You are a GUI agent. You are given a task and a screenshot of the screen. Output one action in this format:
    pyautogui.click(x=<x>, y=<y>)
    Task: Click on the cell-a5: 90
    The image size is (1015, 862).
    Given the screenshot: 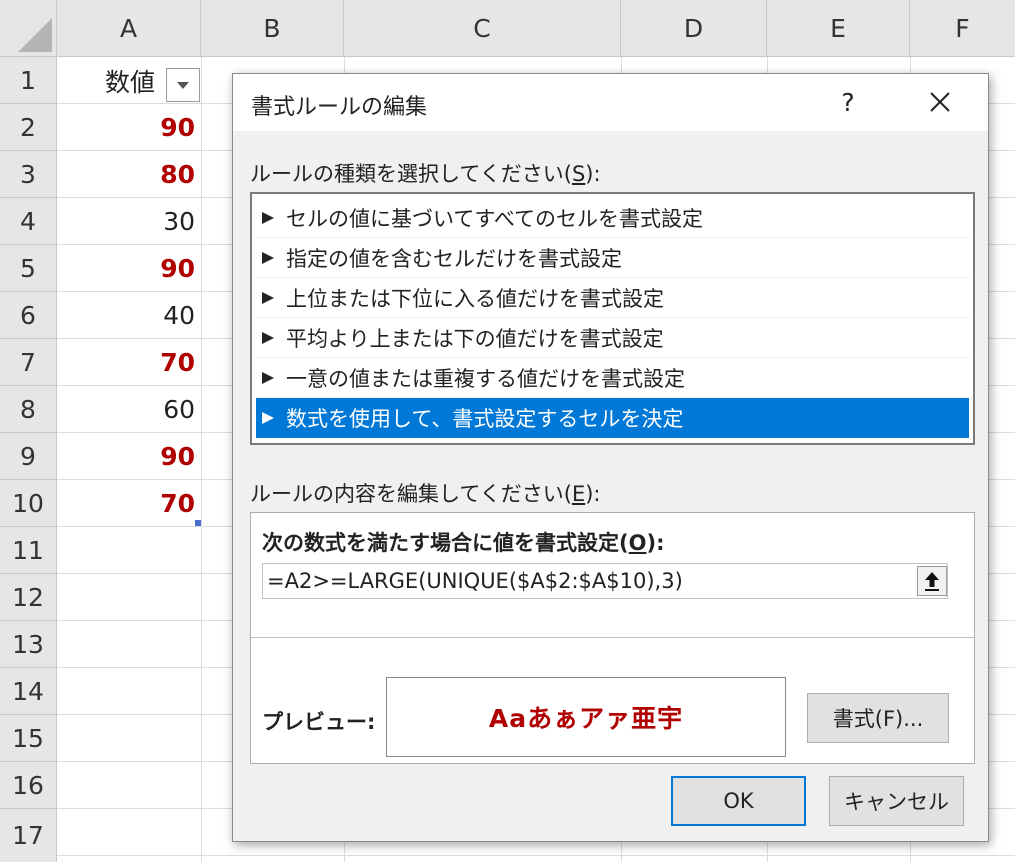 What is the action you would take?
    pyautogui.click(x=129, y=268)
    